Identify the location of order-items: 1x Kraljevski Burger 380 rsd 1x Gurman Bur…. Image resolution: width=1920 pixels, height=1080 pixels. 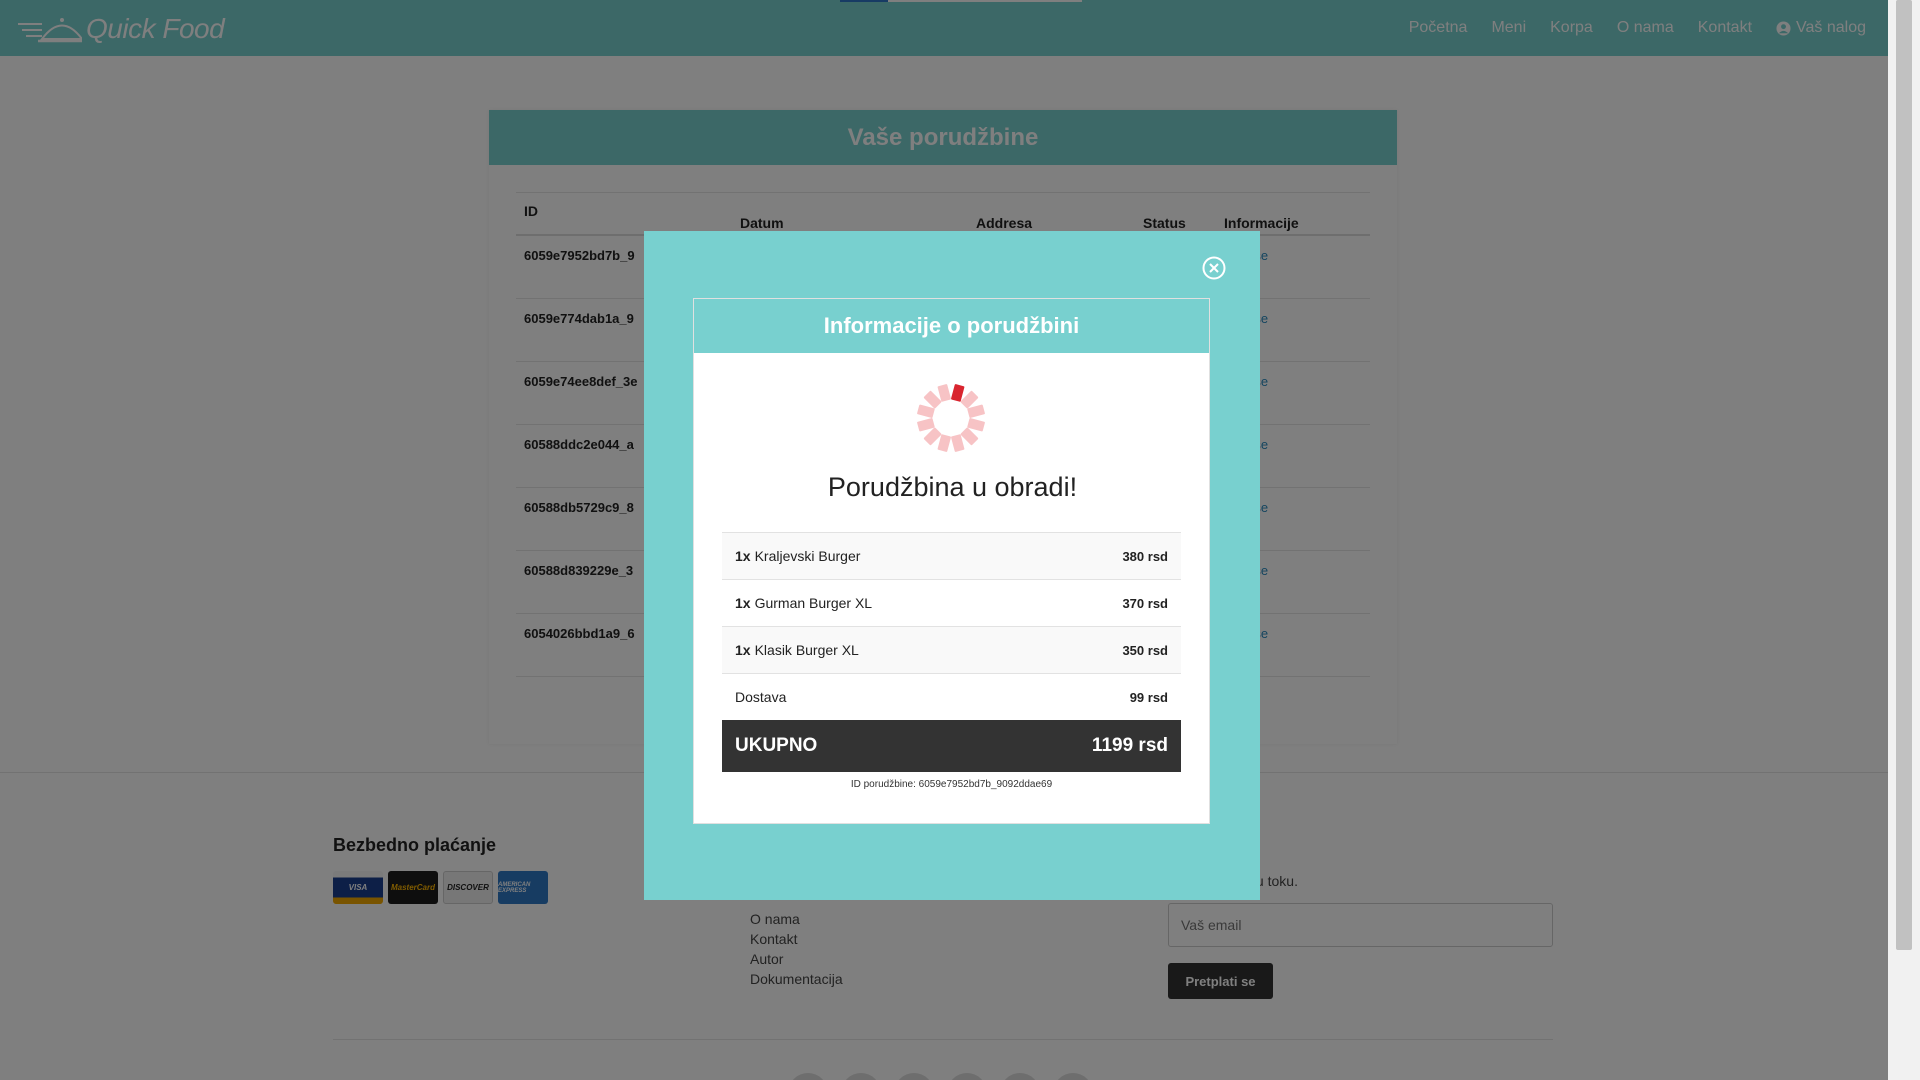
(951, 661).